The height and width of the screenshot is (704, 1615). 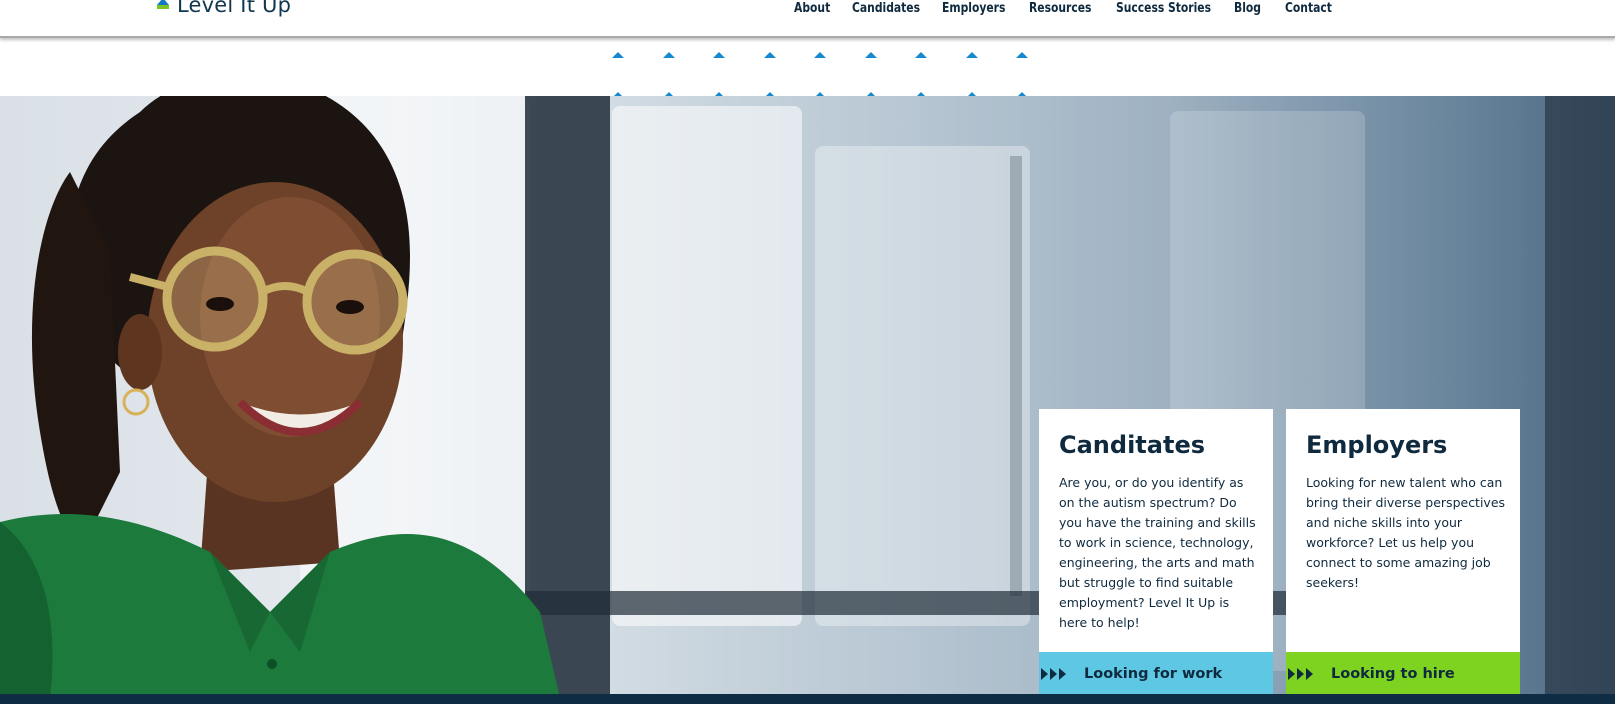 I want to click on looking-to-hire-label: Looking to hire, so click(x=1393, y=673).